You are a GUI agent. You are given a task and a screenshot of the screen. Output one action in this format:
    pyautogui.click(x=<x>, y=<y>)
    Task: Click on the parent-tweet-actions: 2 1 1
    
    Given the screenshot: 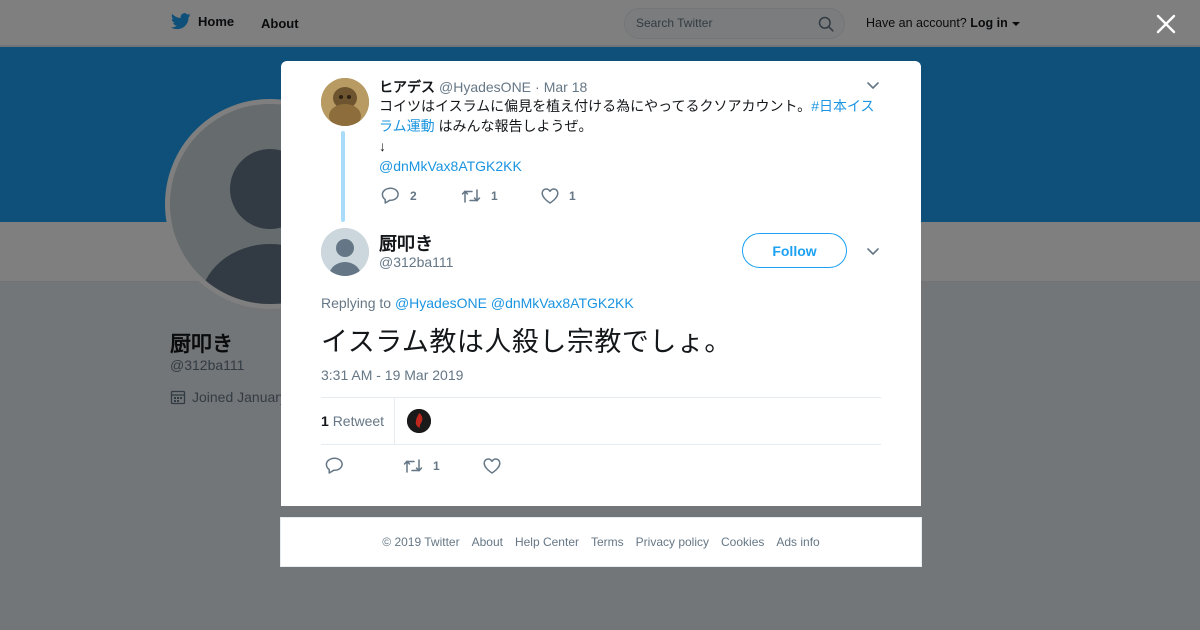 What is the action you would take?
    pyautogui.click(x=478, y=195)
    